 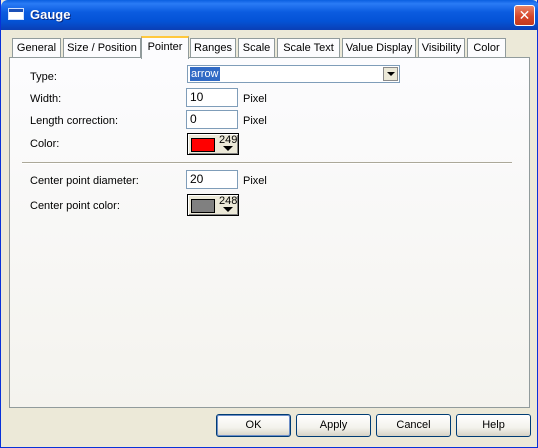 I want to click on tab-pointer: Pointer, so click(x=165, y=47).